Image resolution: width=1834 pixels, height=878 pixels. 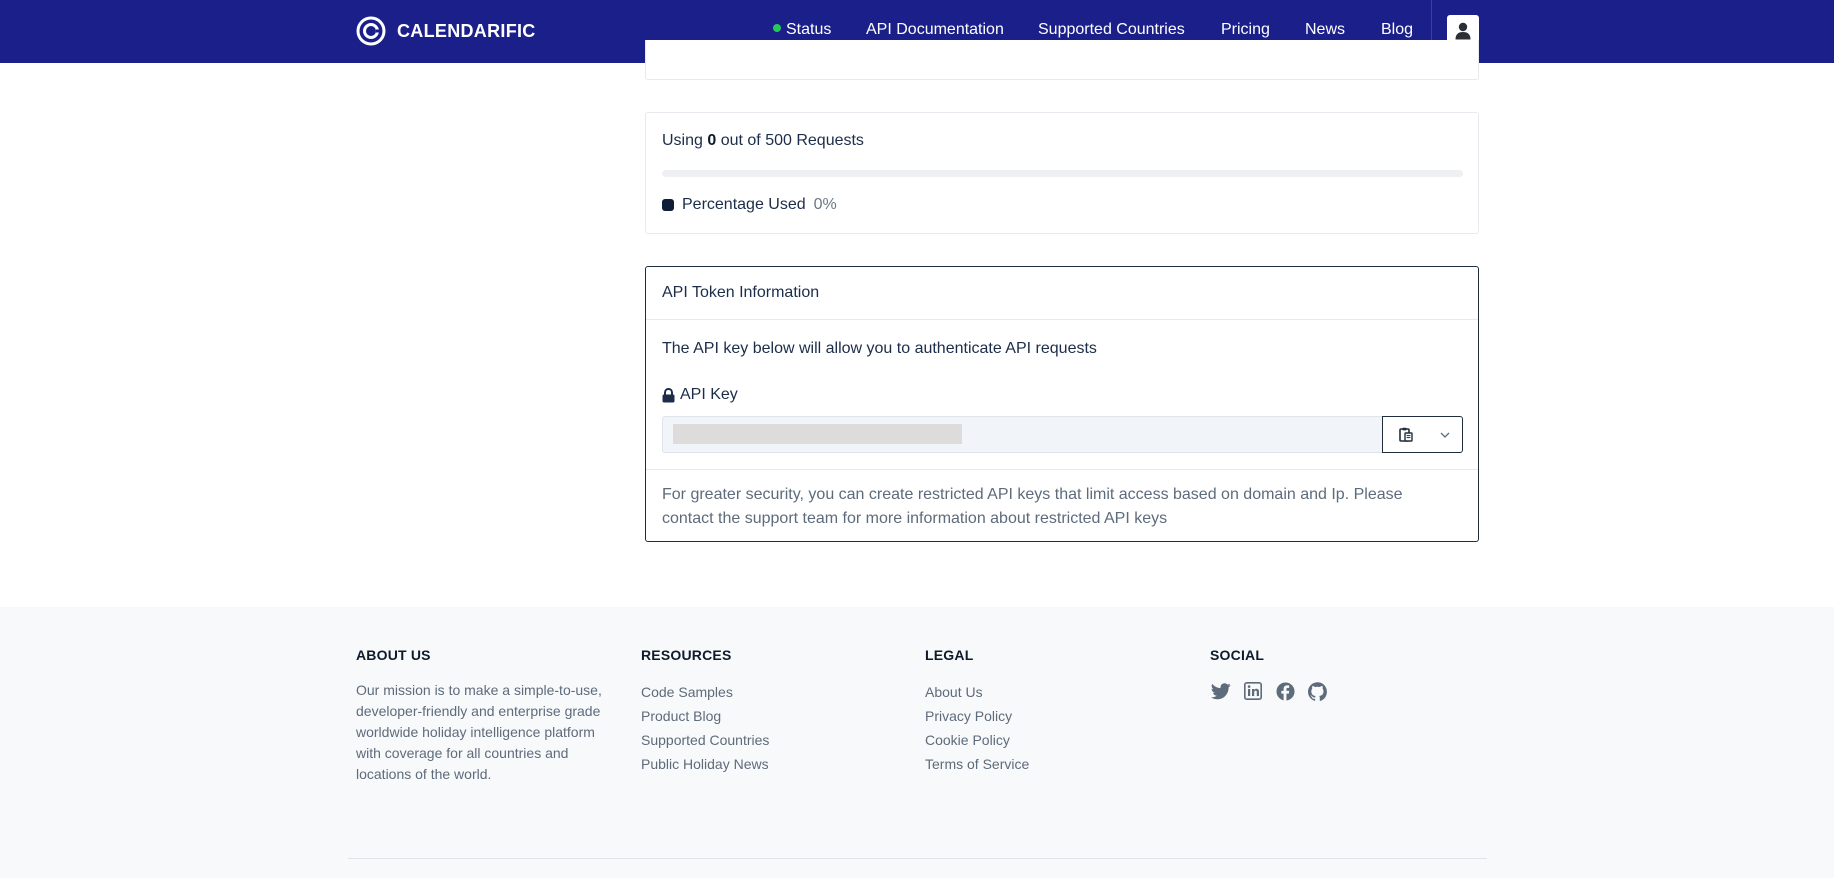 I want to click on api-key-hidden-value, so click(x=817, y=434).